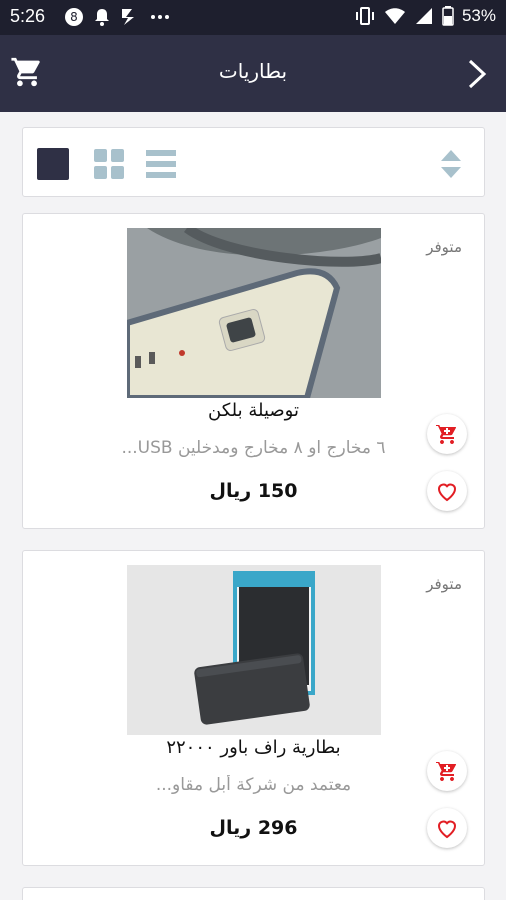 This screenshot has height=900, width=506. What do you see at coordinates (117, 17) in the screenshot?
I see `status-left-icons: 8` at bounding box center [117, 17].